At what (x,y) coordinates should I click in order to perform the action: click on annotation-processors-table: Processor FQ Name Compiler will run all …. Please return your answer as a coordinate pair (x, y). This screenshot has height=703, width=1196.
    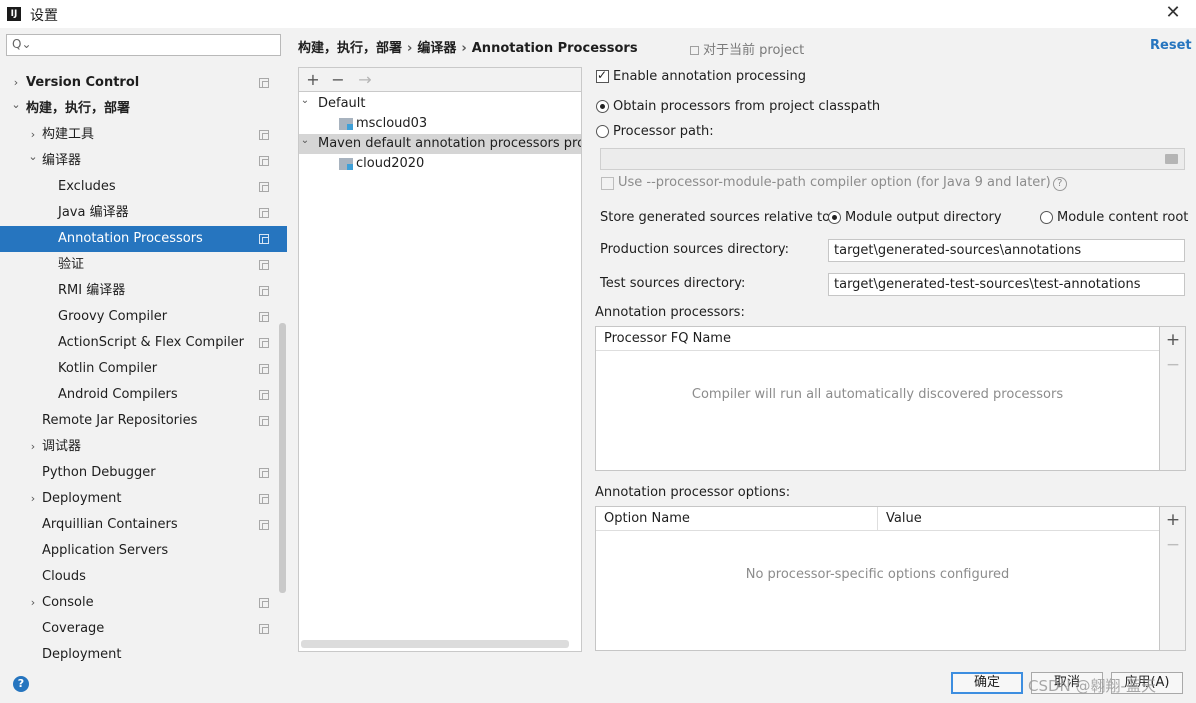
    Looking at the image, I should click on (877, 398).